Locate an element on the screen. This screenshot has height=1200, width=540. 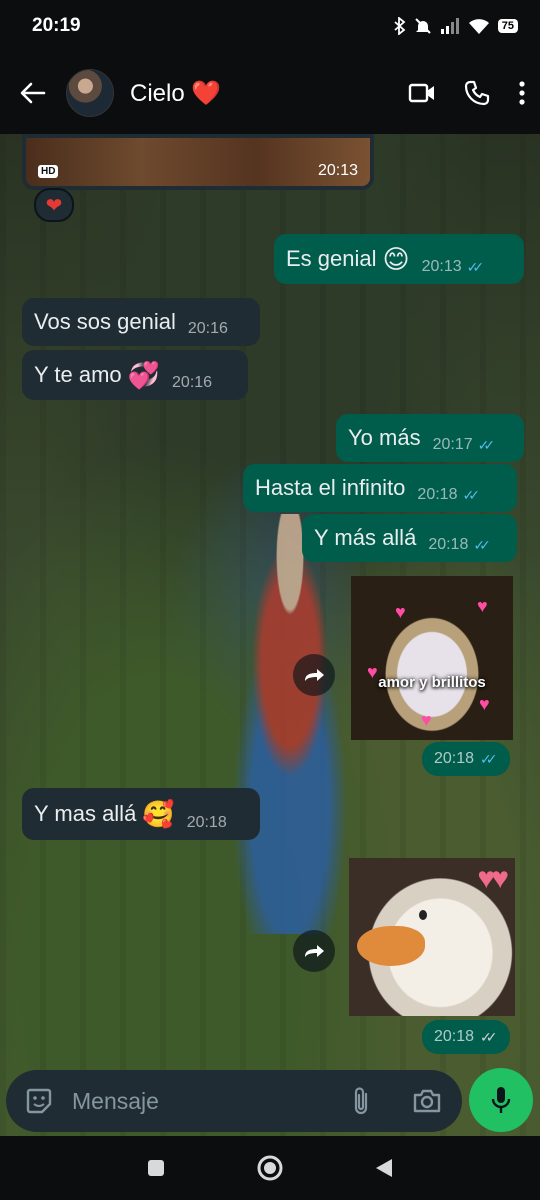
contact-name: Cielo ❤️ is located at coordinates (175, 93).